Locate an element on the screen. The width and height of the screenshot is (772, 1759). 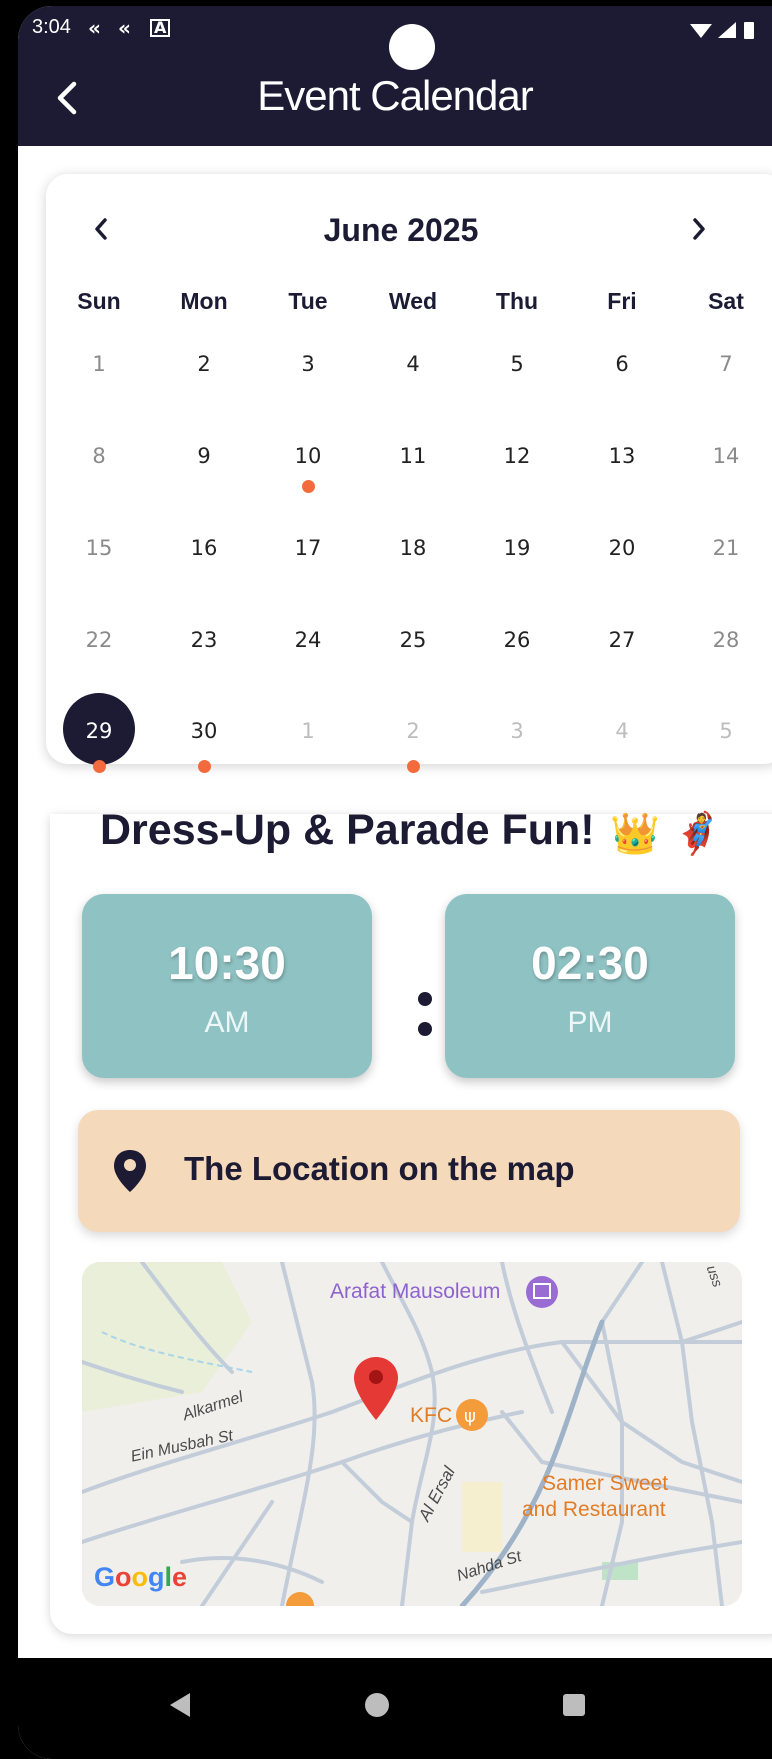
triangle-back-icon is located at coordinates (180, 1705).